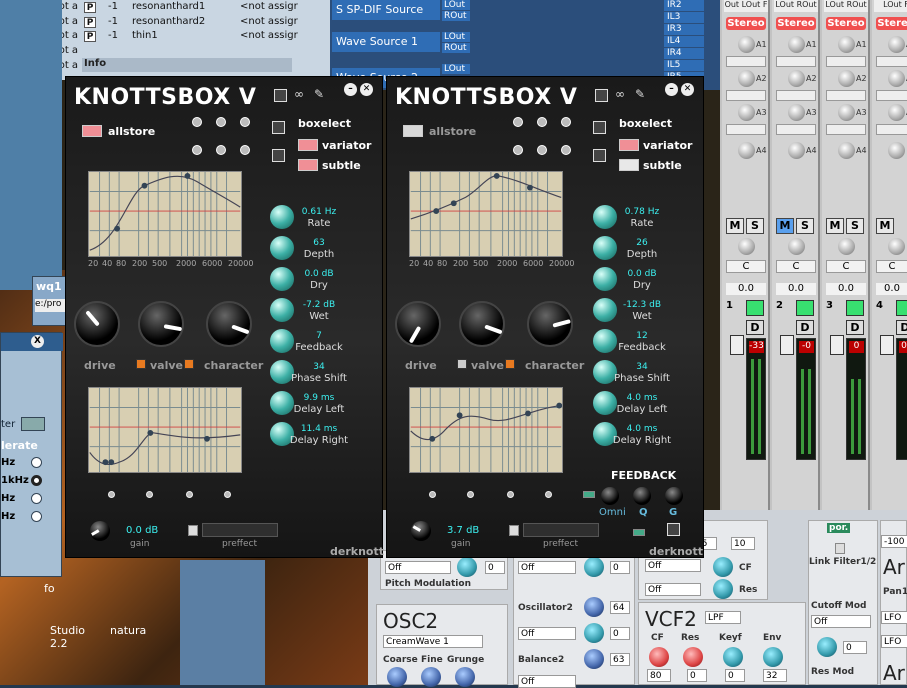  What do you see at coordinates (514, 530) in the screenshot?
I see `preffect-checkbox` at bounding box center [514, 530].